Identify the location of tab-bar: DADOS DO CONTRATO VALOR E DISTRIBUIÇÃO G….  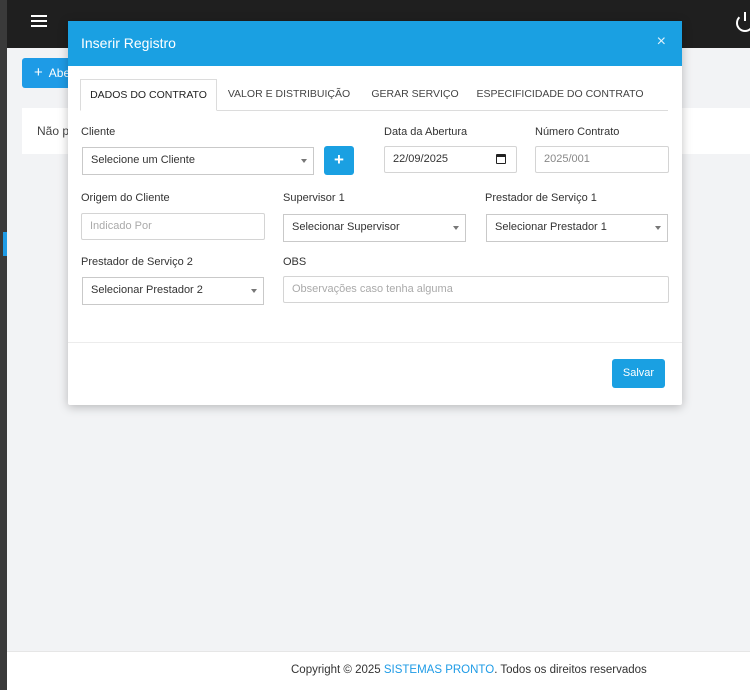
(374, 95).